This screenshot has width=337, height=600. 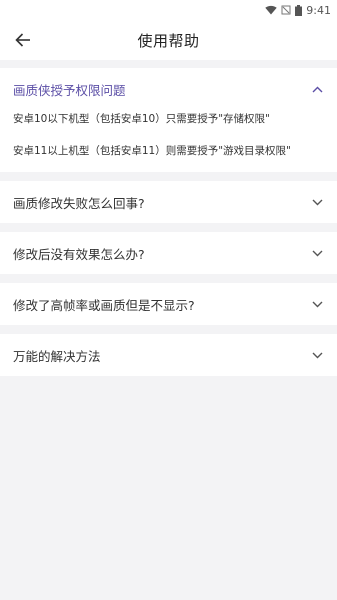 I want to click on faq-question-row: 修改后没有效果怎么办?, so click(x=168, y=253).